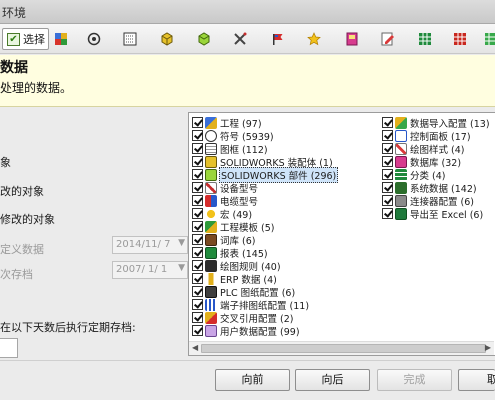 The height and width of the screenshot is (400, 495). What do you see at coordinates (414, 175) in the screenshot?
I see `list-item: 分类 (4)` at bounding box center [414, 175].